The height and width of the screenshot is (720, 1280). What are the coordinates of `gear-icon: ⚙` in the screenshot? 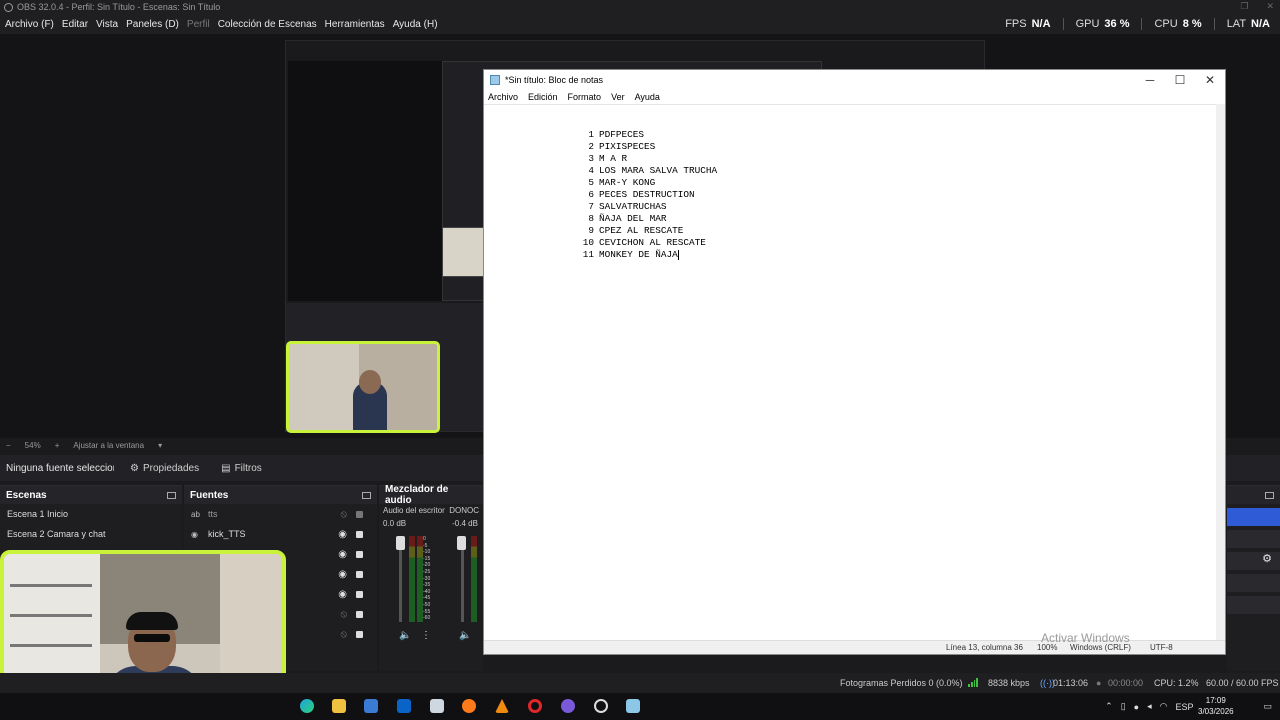 It's located at (134, 468).